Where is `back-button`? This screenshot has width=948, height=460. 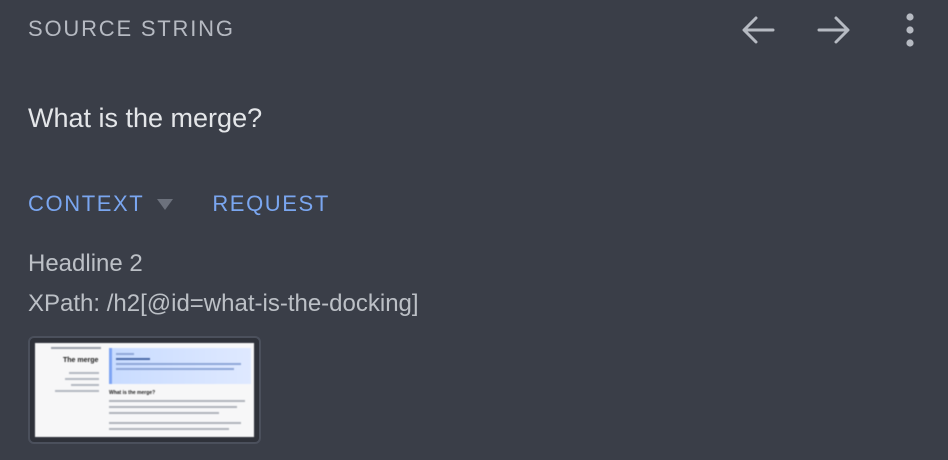
back-button is located at coordinates (758, 30).